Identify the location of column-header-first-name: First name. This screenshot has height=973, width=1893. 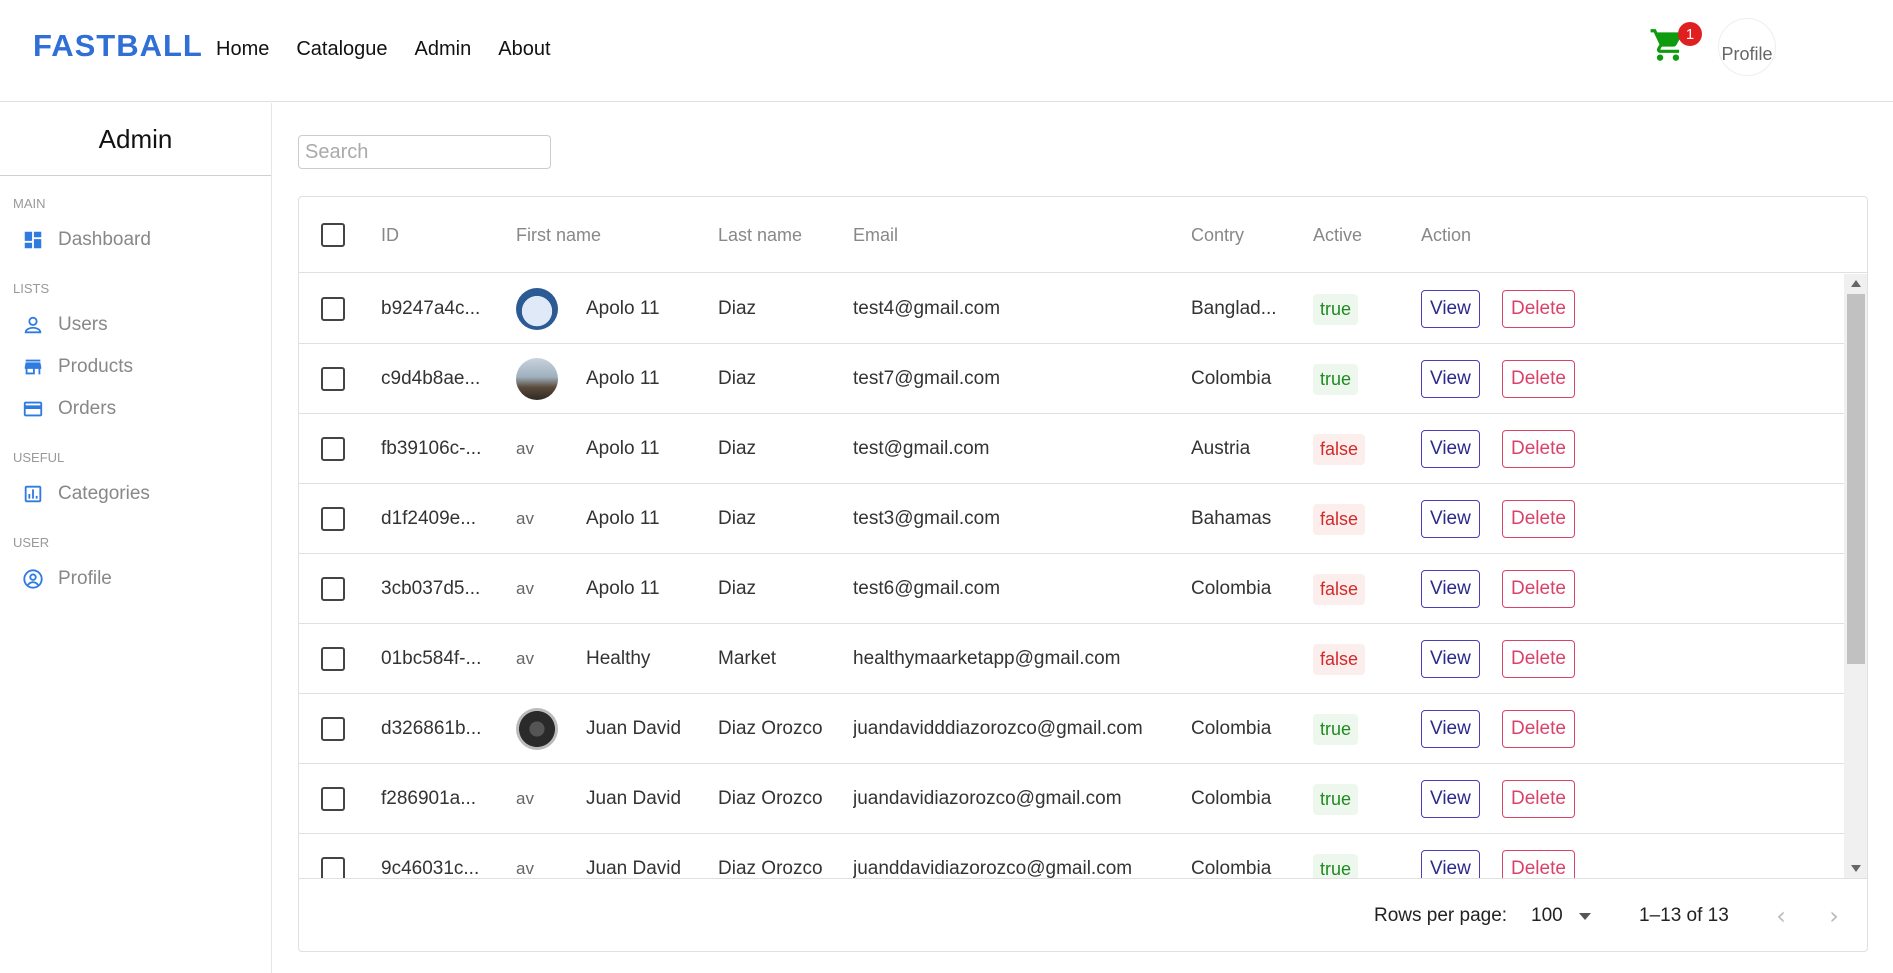
(558, 235).